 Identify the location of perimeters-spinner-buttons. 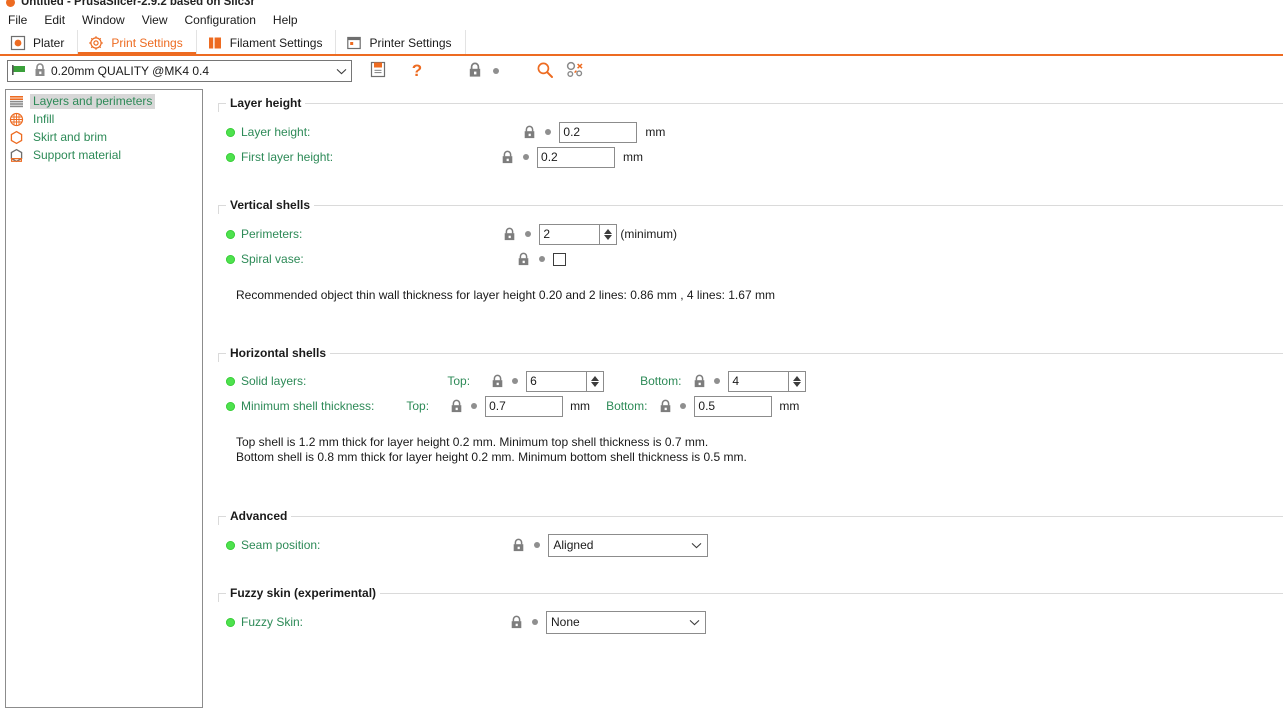
(608, 234).